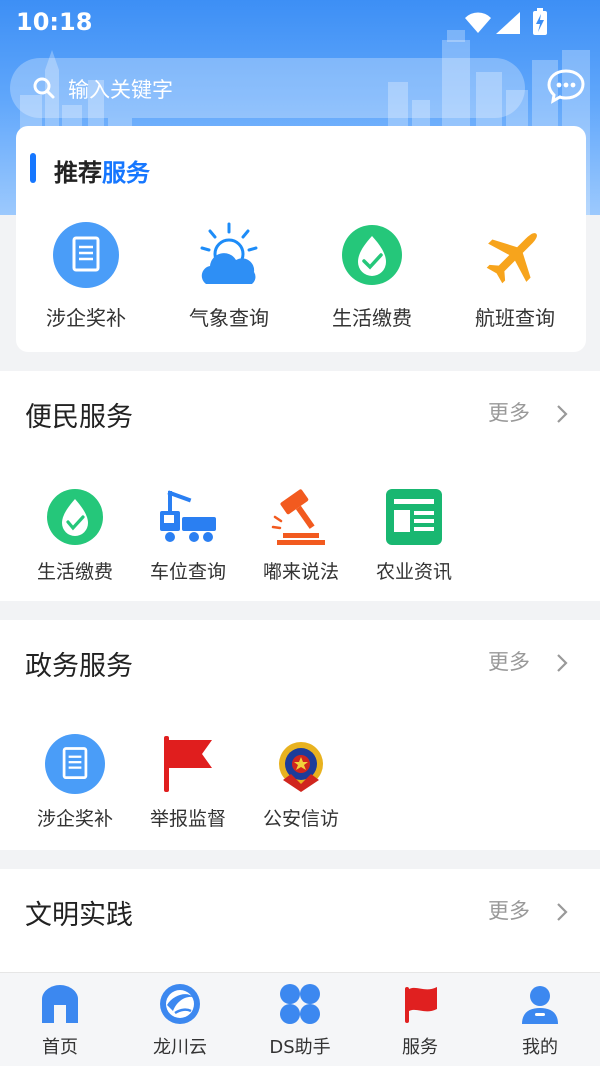  I want to click on service-item-payment: 生活缴费, so click(75, 537).